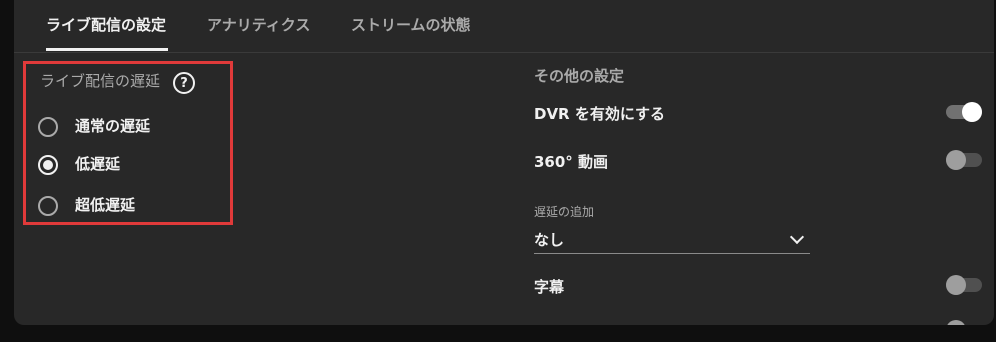  I want to click on delay-dropdown-label: 遅延の追加, so click(564, 212).